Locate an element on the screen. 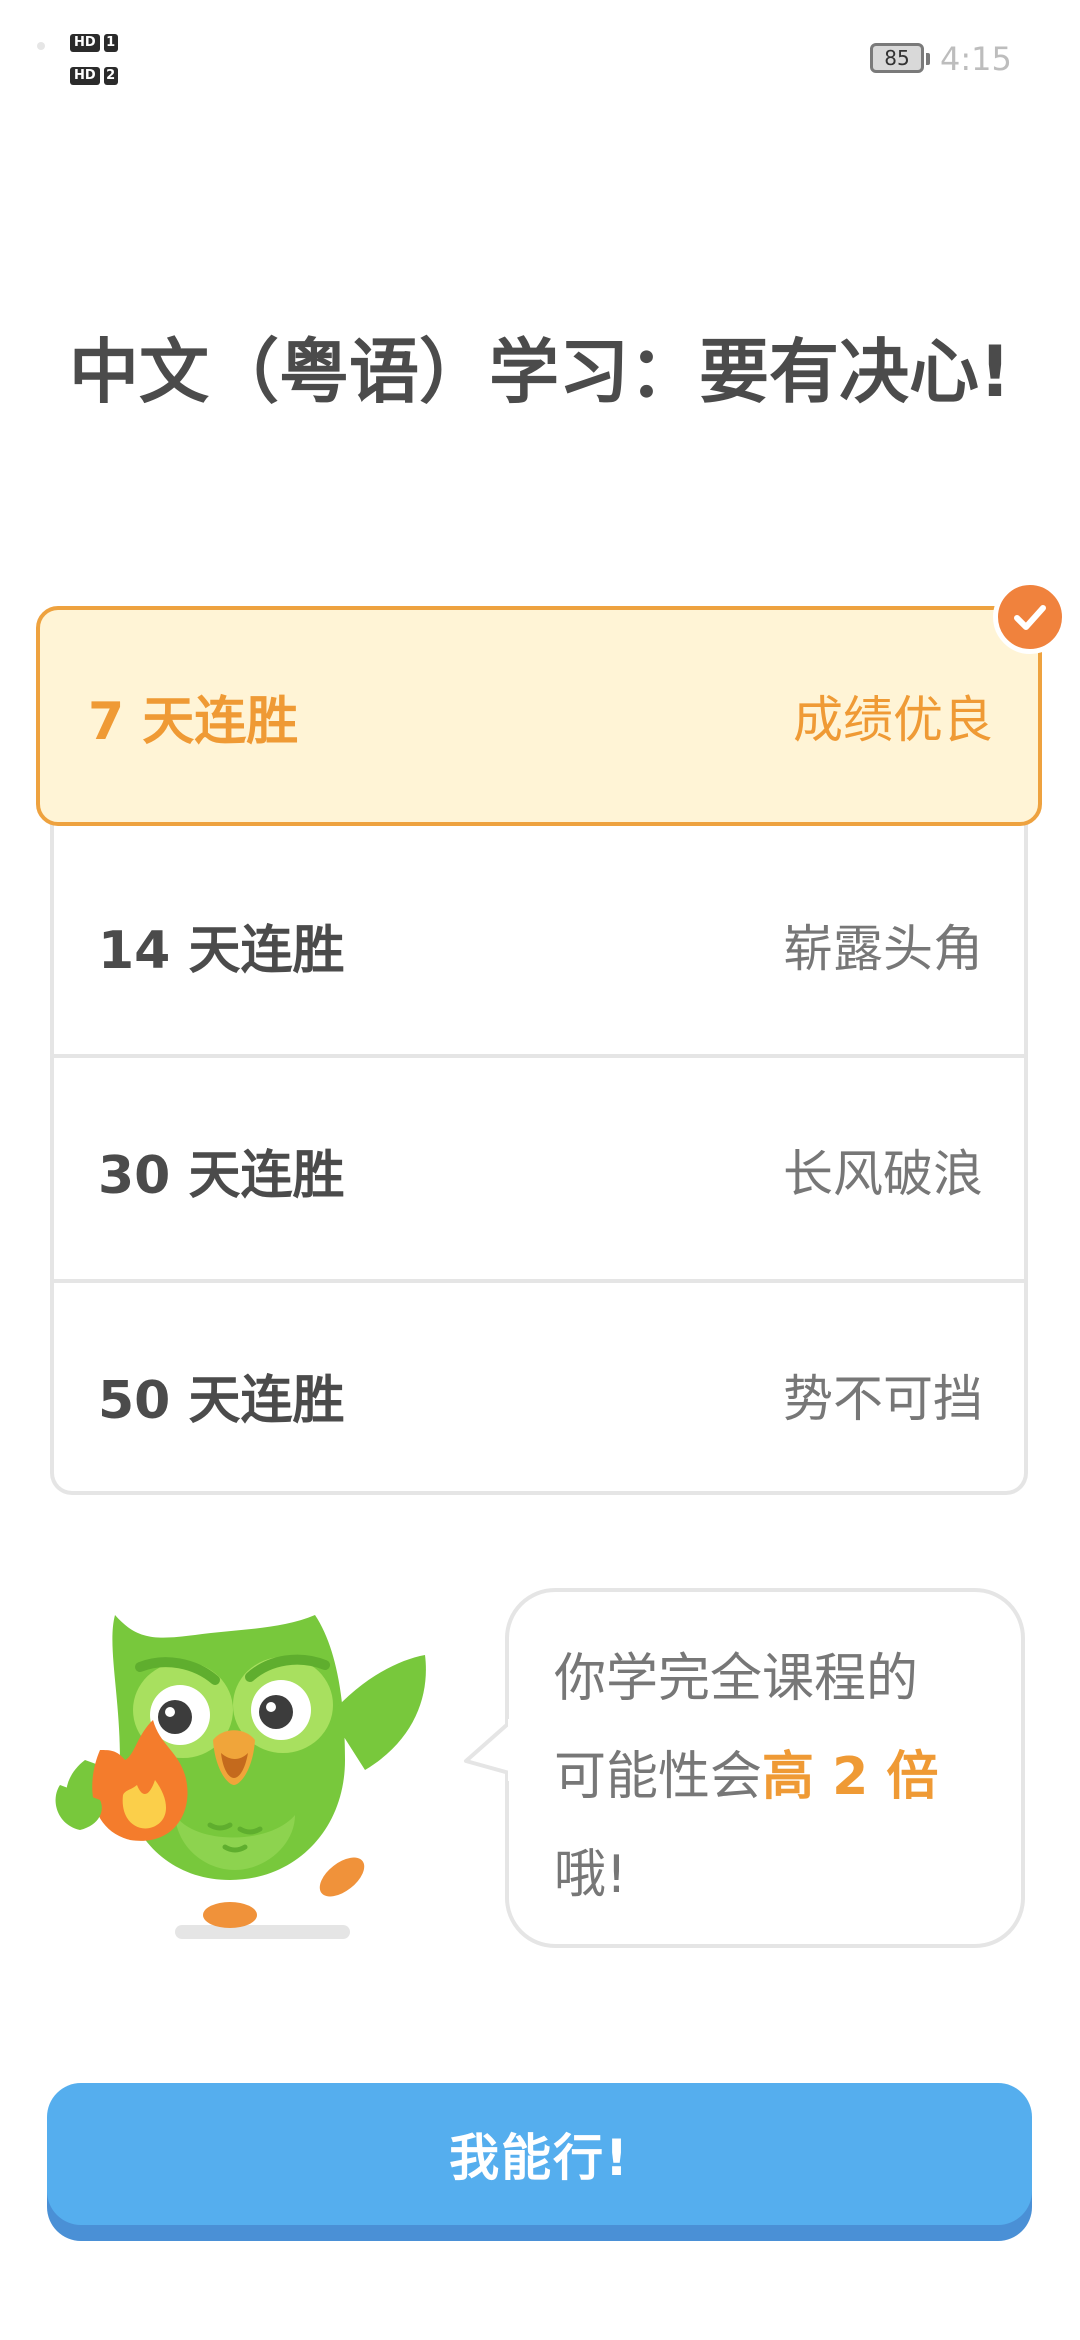 This screenshot has width=1080, height=2340. hd1-label: HD is located at coordinates (85, 43).